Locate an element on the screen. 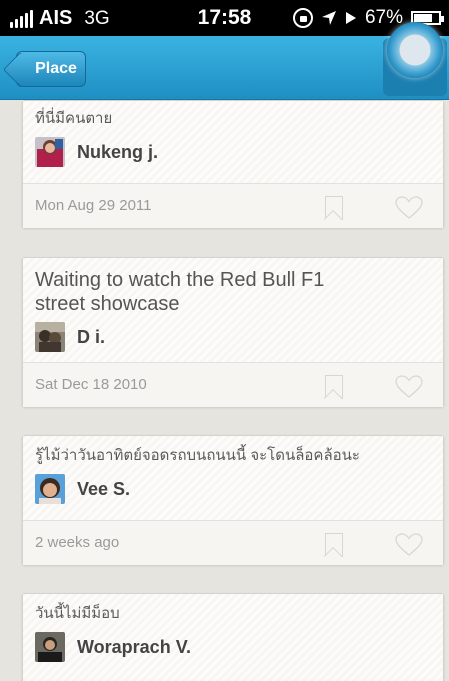 Image resolution: width=449 pixels, height=681 pixels. author-name: D i. is located at coordinates (91, 336).